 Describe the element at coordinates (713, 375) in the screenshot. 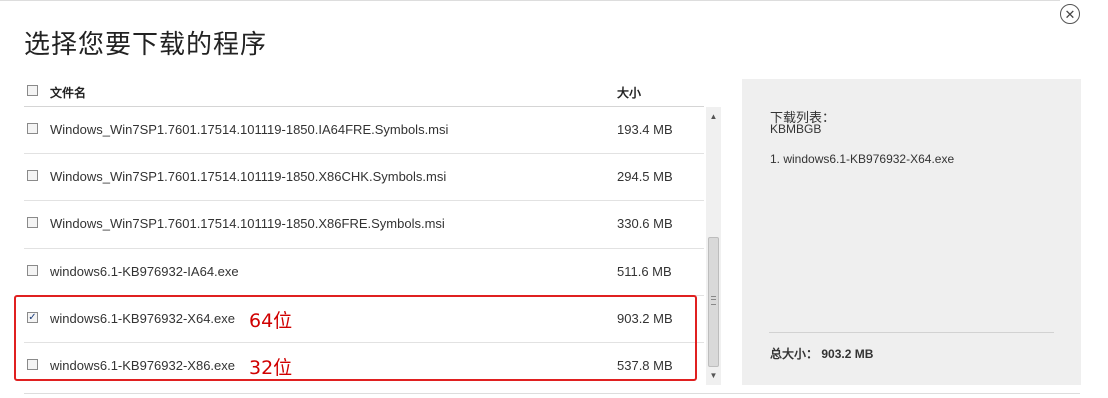

I see `scroll-down-arrow-icon: ▼` at that location.